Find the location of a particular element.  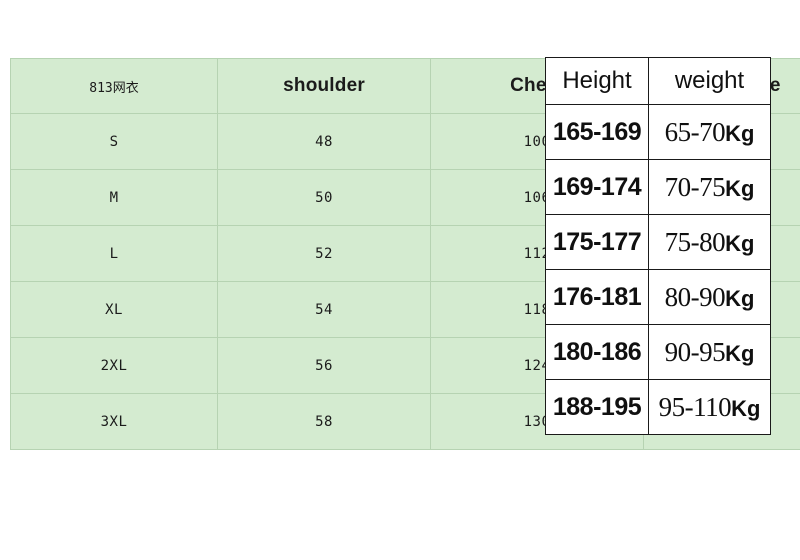

cell-weight: 70-75Kg is located at coordinates (709, 187).